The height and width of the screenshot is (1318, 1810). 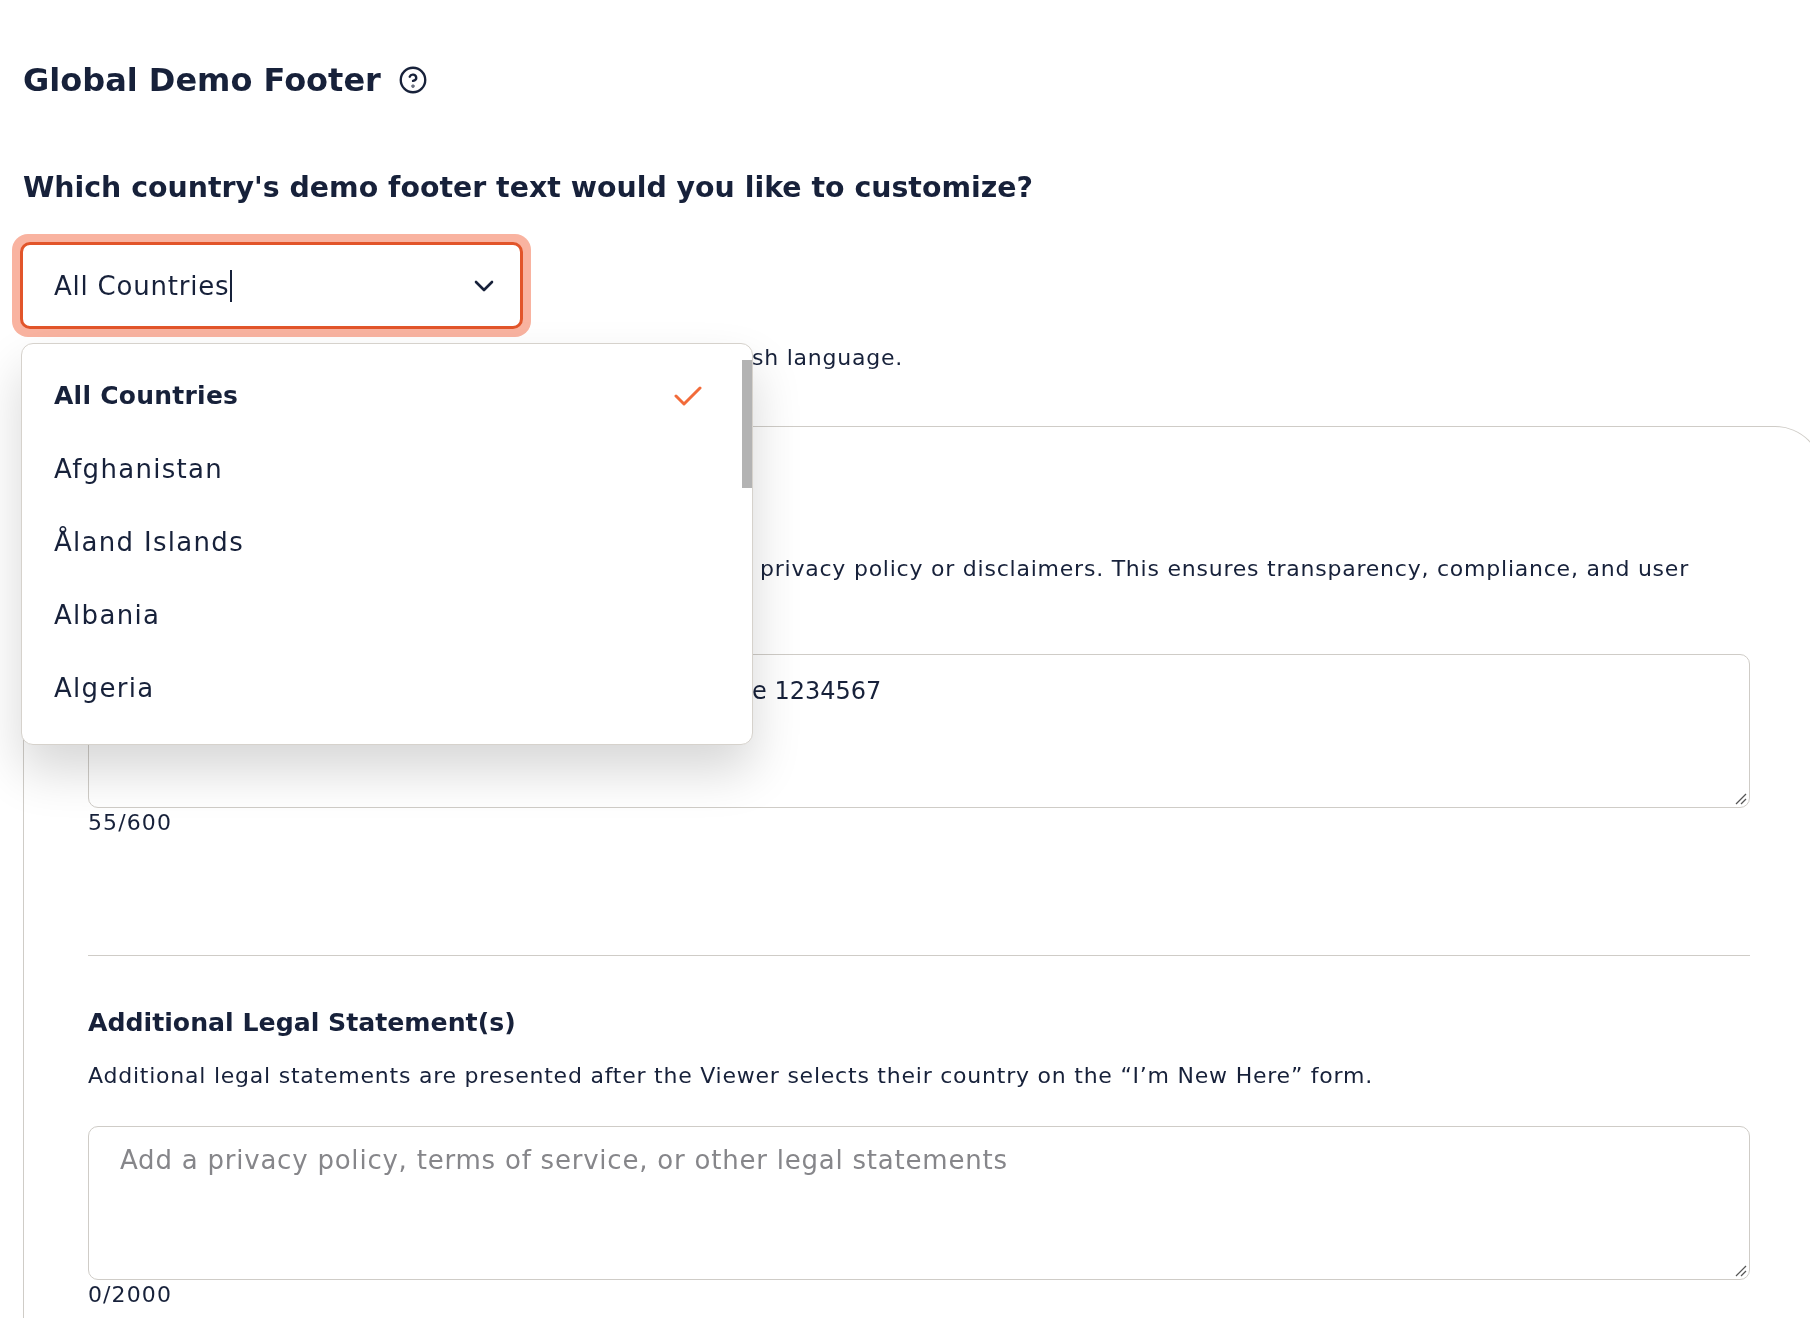 I want to click on dropdown-option: Åland Islands, so click(x=387, y=541).